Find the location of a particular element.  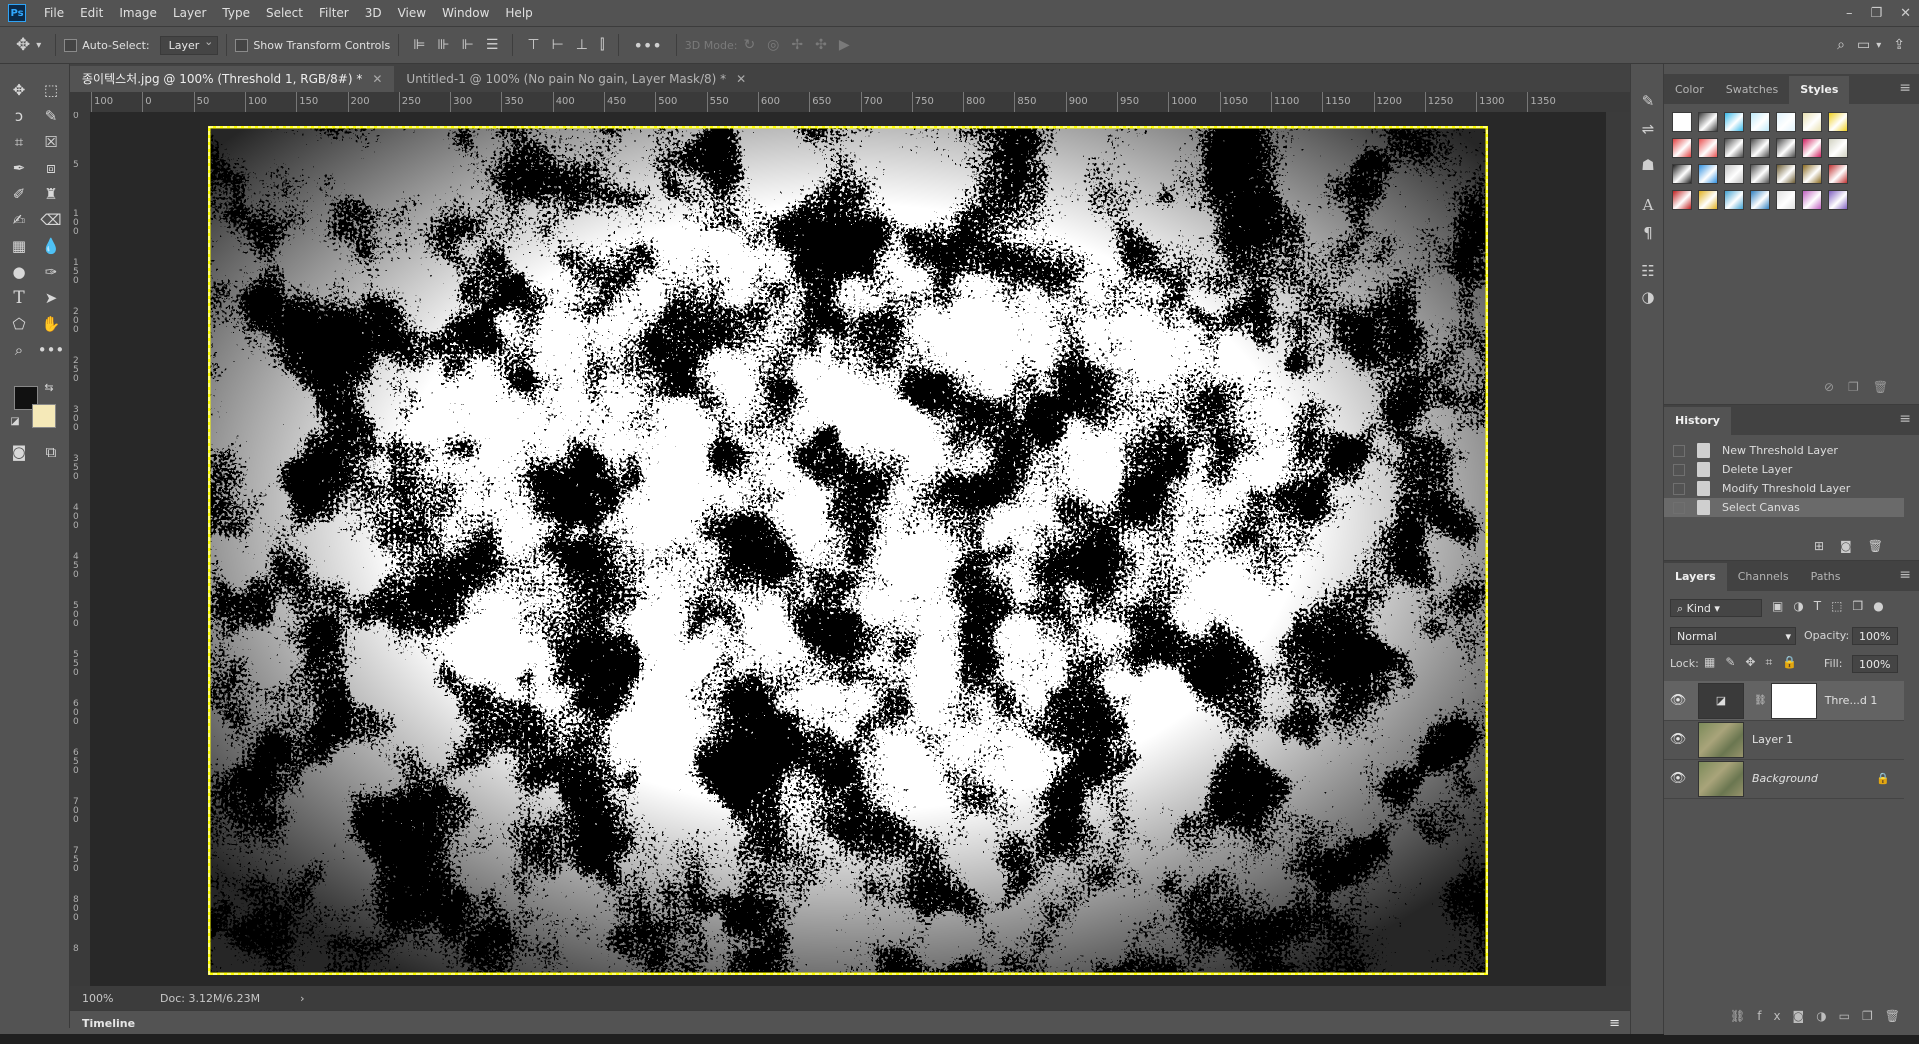

healing-tool-icon: ⧈ is located at coordinates (51, 168).